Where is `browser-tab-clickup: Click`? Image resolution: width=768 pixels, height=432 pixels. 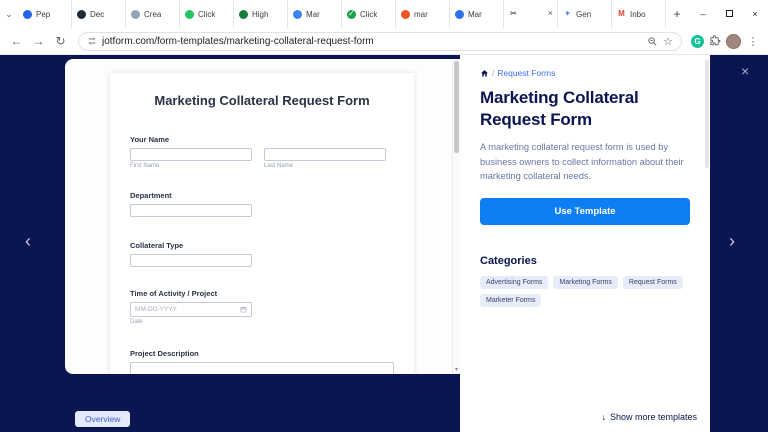 browser-tab-clickup: Click is located at coordinates (207, 14).